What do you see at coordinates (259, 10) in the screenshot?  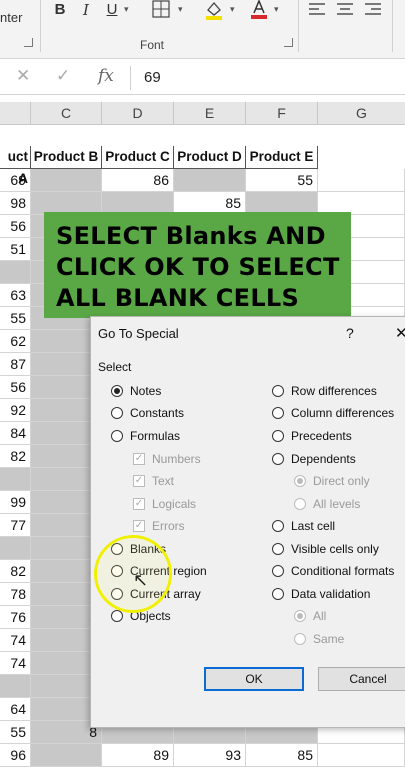 I see `font-color-icon` at bounding box center [259, 10].